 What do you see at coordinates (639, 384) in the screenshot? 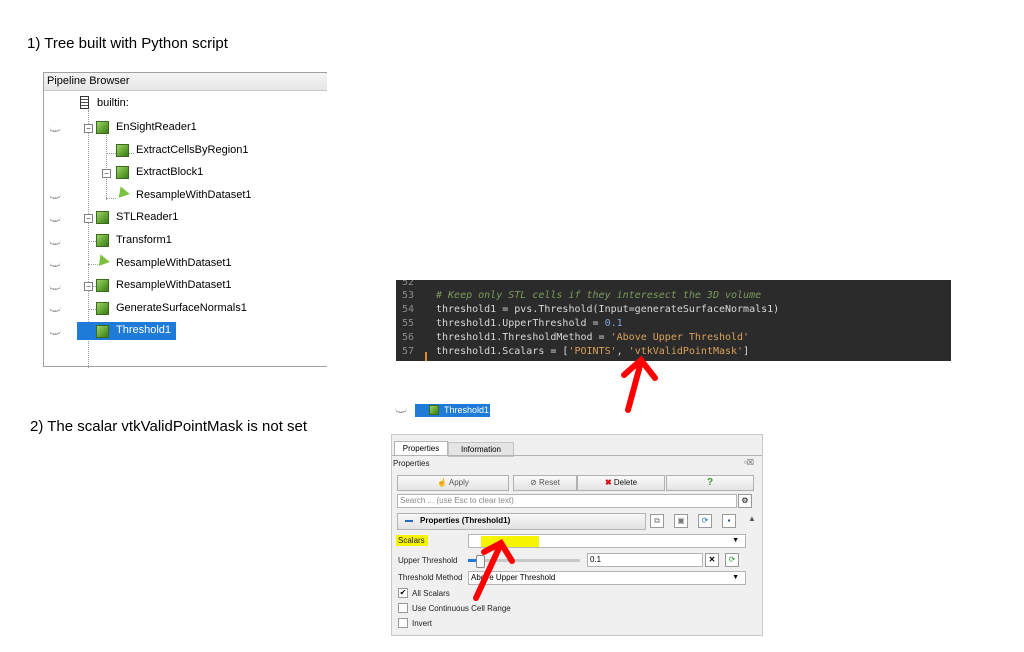
I see `annotation-arrow-code` at bounding box center [639, 384].